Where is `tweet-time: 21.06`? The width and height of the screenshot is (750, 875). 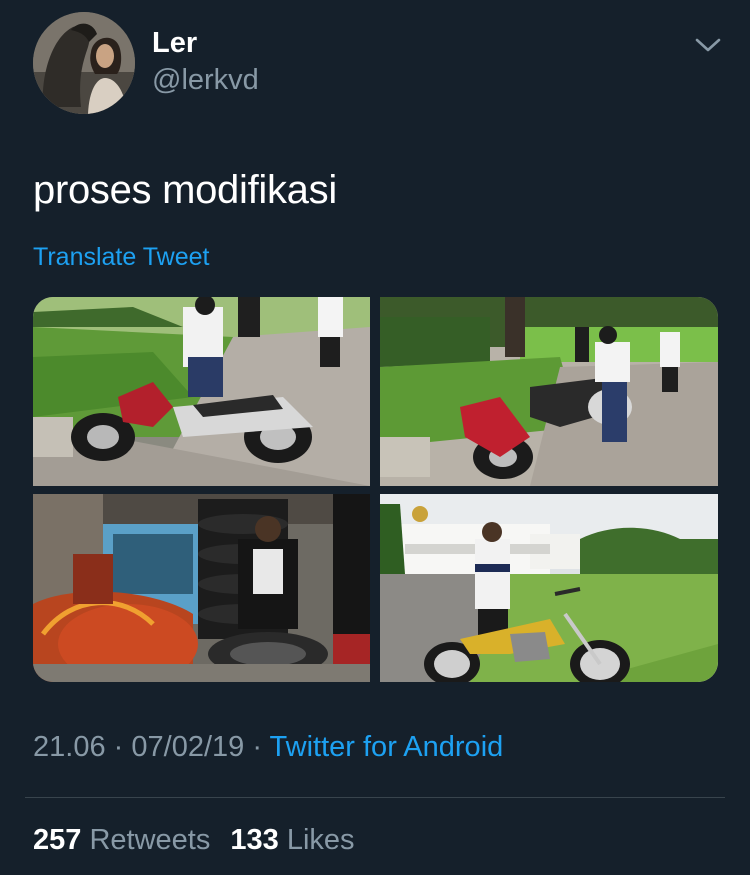 tweet-time: 21.06 is located at coordinates (69, 747).